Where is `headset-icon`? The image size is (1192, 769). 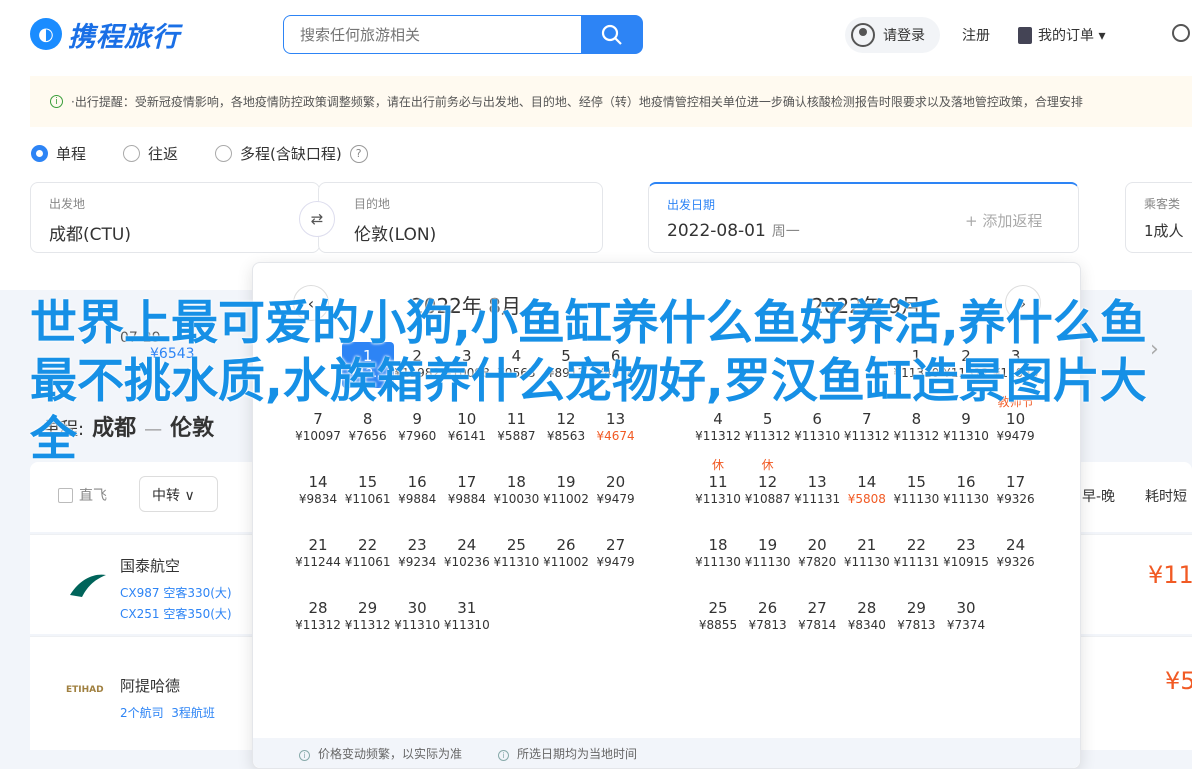 headset-icon is located at coordinates (1181, 33).